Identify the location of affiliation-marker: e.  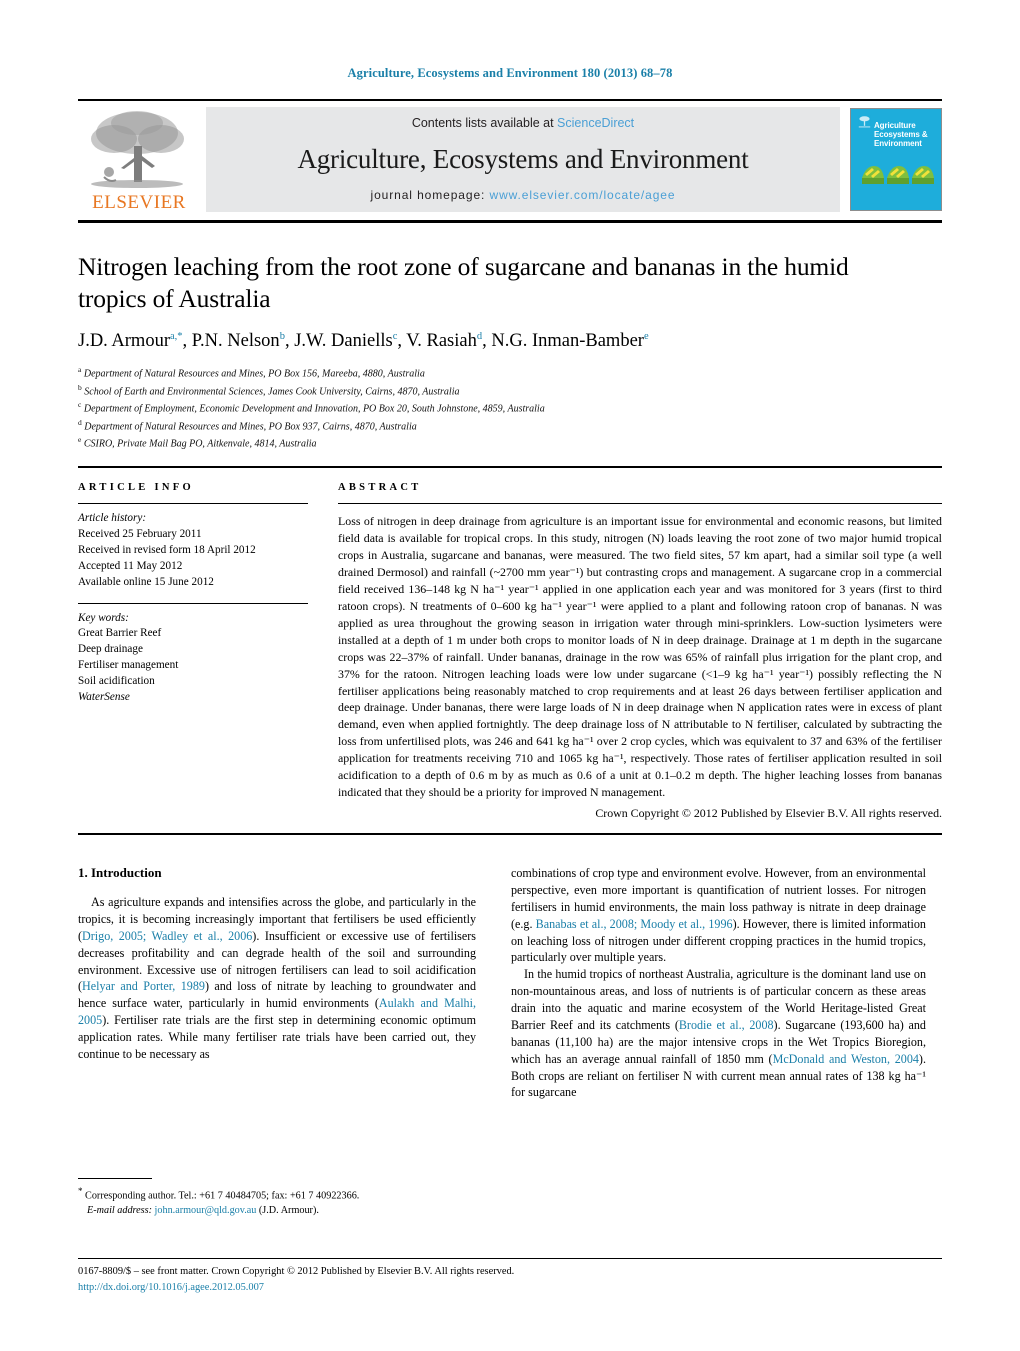
(80, 440).